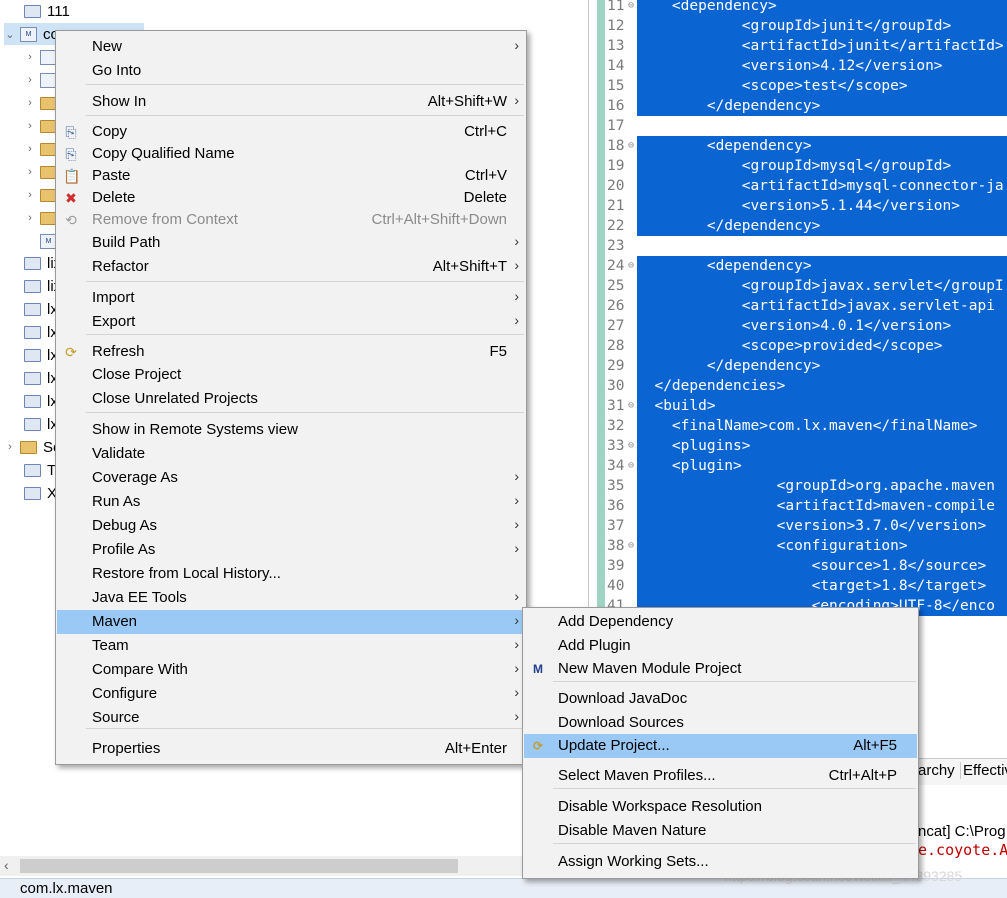 This screenshot has height=898, width=1007. What do you see at coordinates (291, 502) in the screenshot?
I see `menu-item-run-as: Run As ›` at bounding box center [291, 502].